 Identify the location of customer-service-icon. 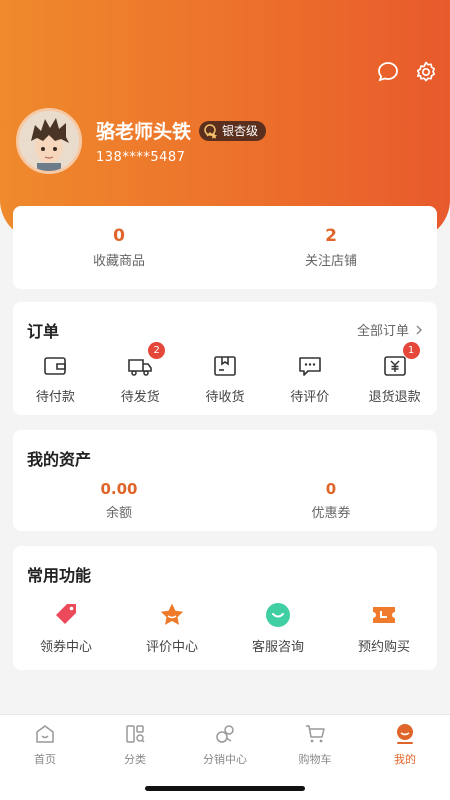
(278, 615).